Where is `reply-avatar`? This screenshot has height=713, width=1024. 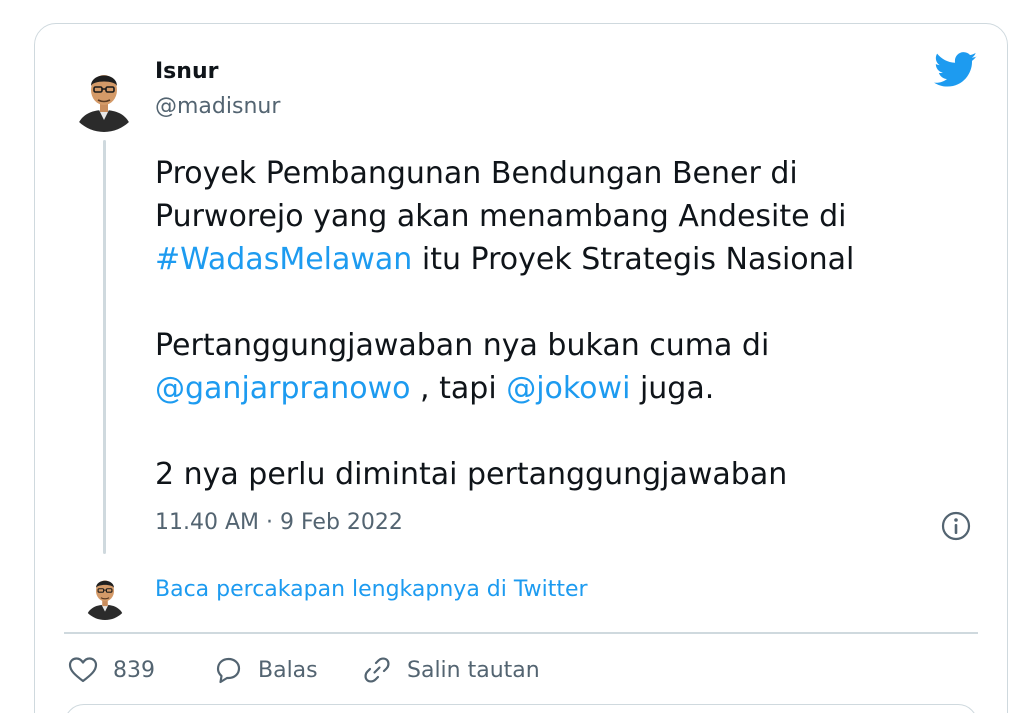
reply-avatar is located at coordinates (105, 595).